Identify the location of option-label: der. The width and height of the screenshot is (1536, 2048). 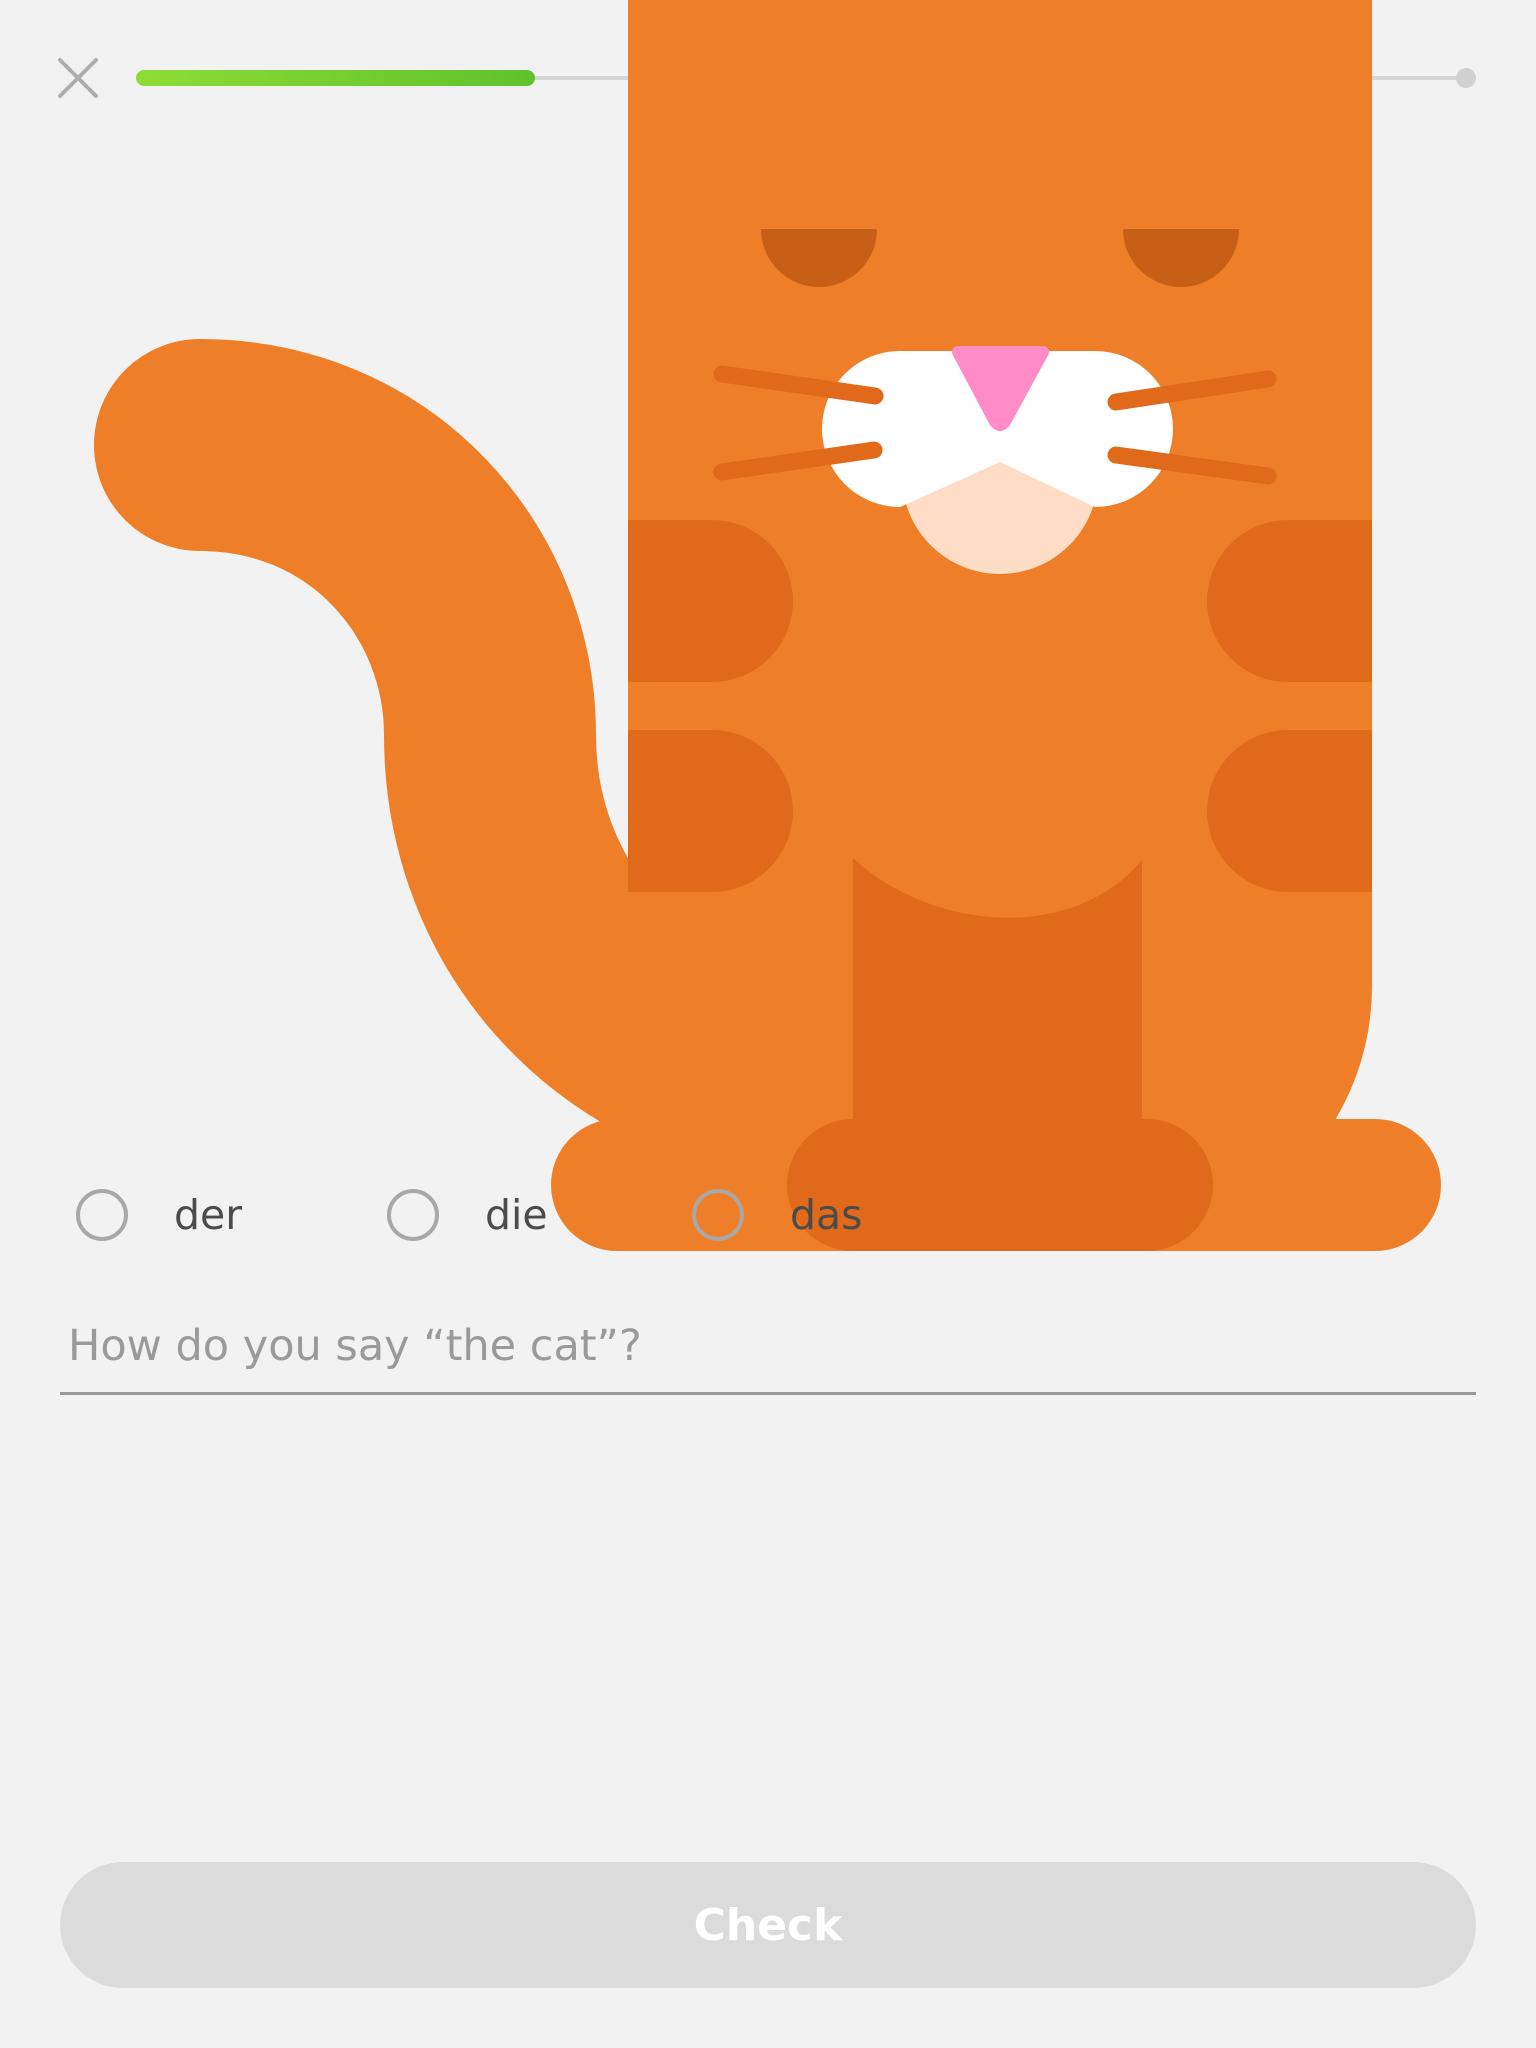
(208, 1214).